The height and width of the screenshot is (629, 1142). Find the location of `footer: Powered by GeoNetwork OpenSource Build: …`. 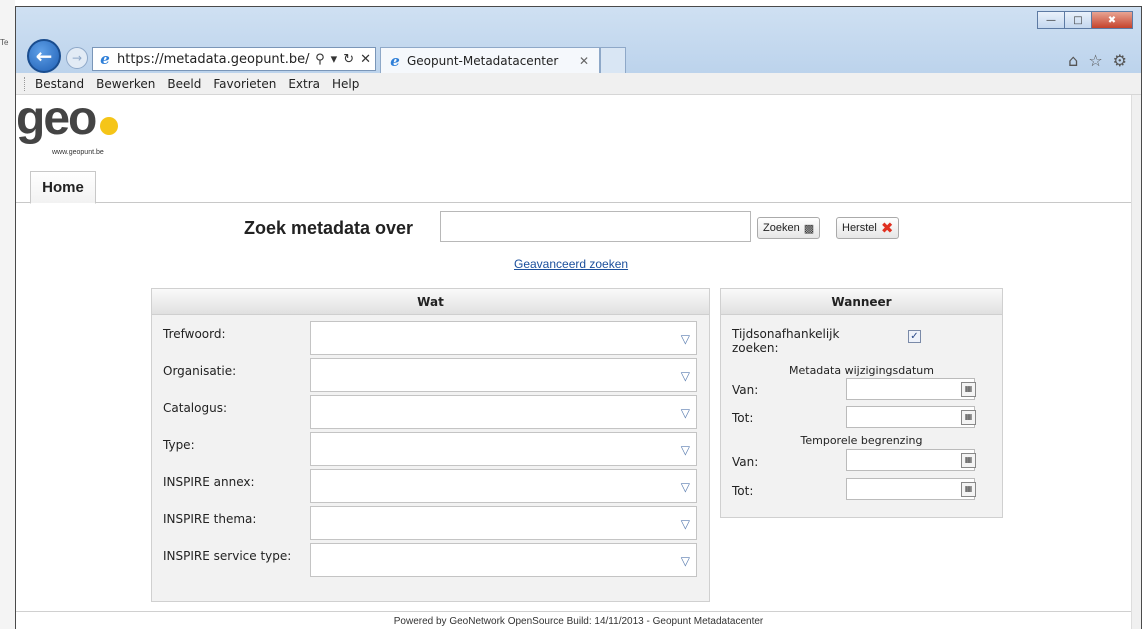

footer: Powered by GeoNetwork OpenSource Build: … is located at coordinates (578, 620).